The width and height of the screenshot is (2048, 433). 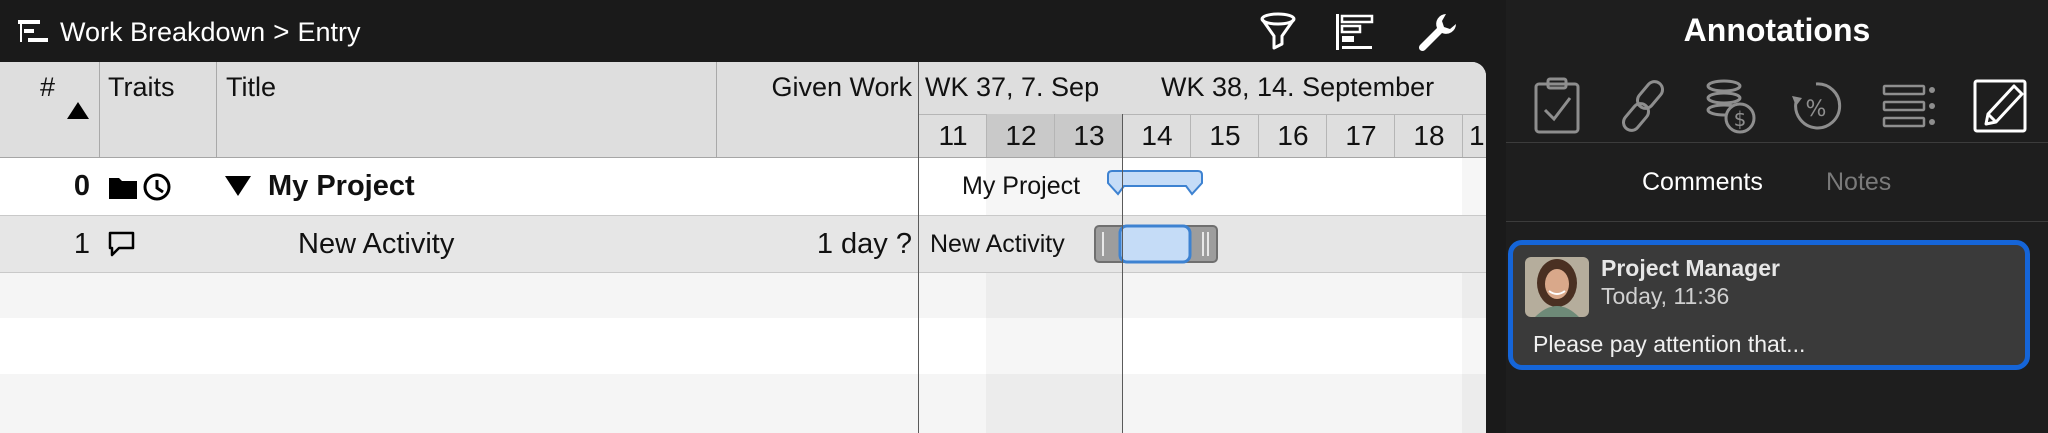 I want to click on breadcrumb-section: Work Breakdown, so click(x=162, y=32).